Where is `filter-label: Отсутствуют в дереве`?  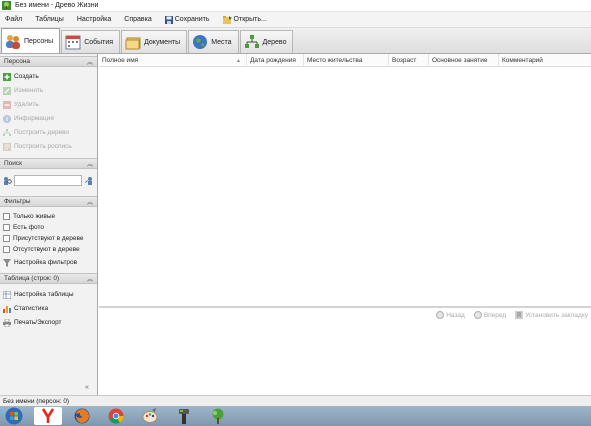
filter-label: Отсутствуют в дереве is located at coordinates (46, 249).